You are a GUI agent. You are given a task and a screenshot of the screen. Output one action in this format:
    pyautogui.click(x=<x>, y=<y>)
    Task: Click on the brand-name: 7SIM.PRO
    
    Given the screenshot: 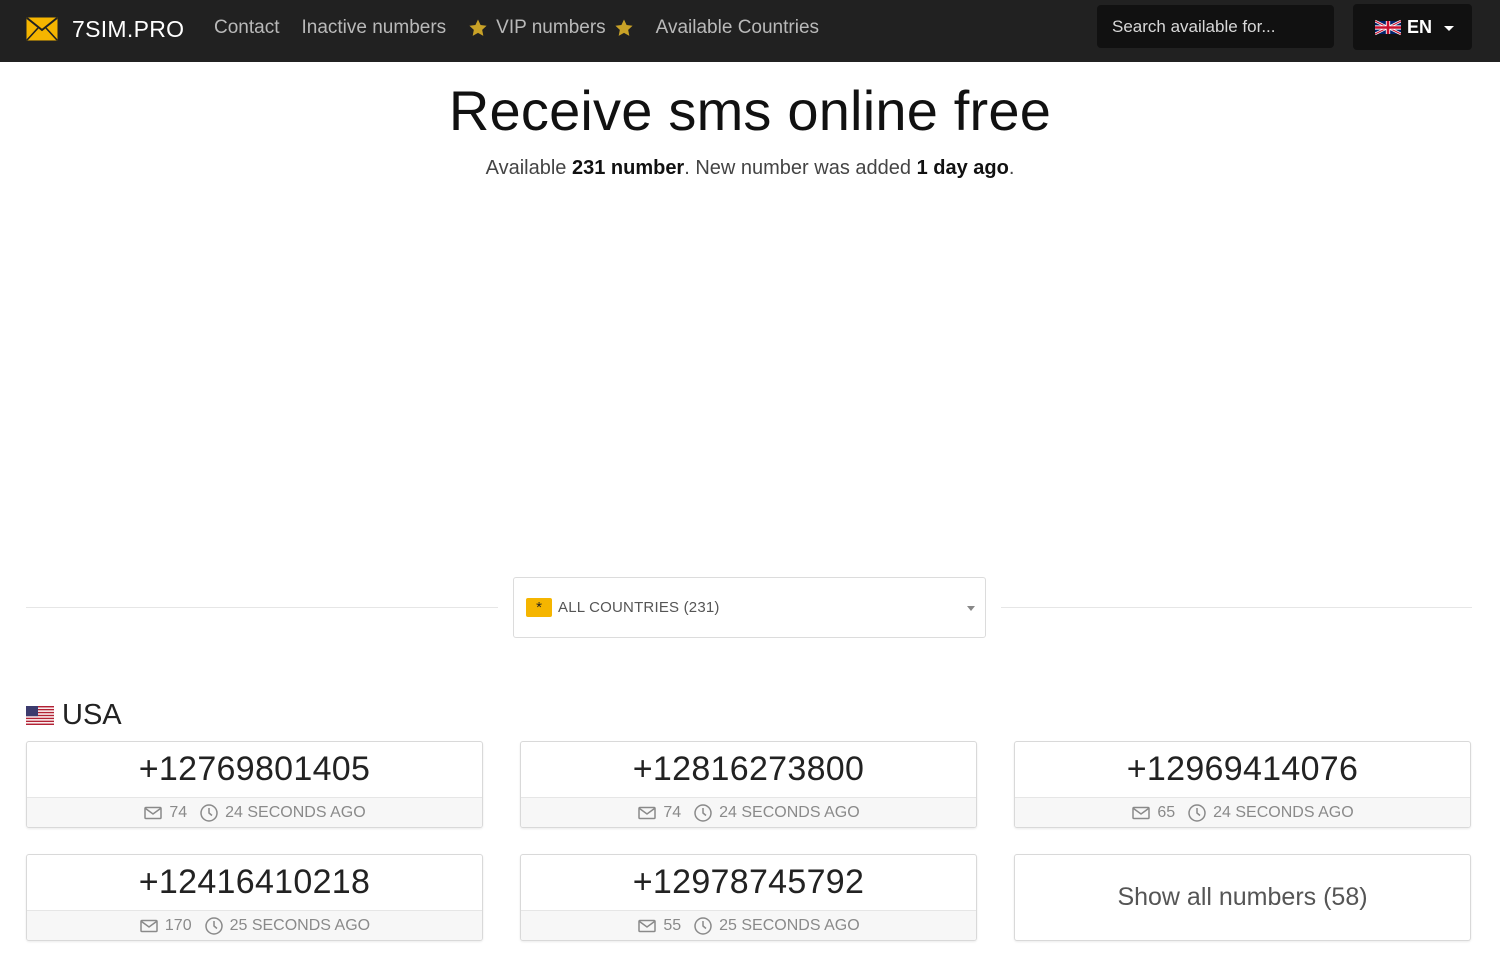 What is the action you would take?
    pyautogui.click(x=128, y=28)
    